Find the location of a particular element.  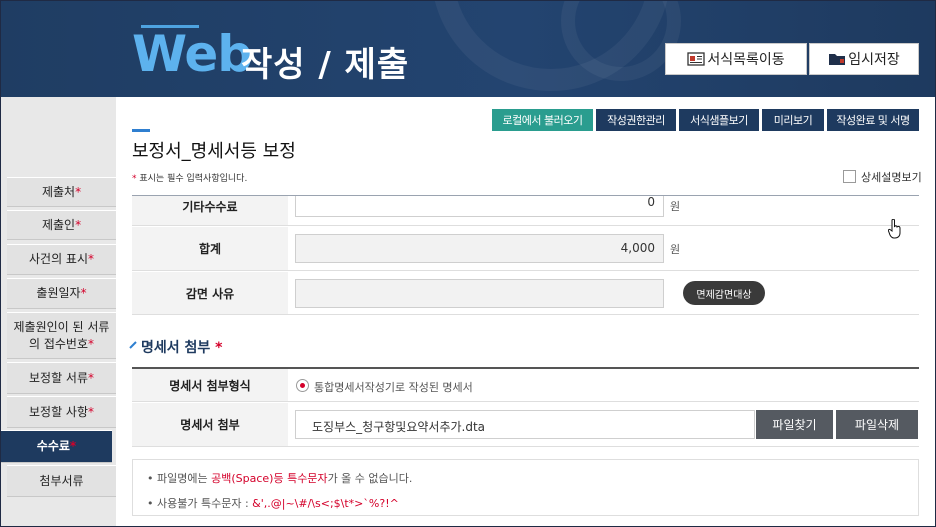

temp-save-label: 임시저장 is located at coordinates (874, 60).